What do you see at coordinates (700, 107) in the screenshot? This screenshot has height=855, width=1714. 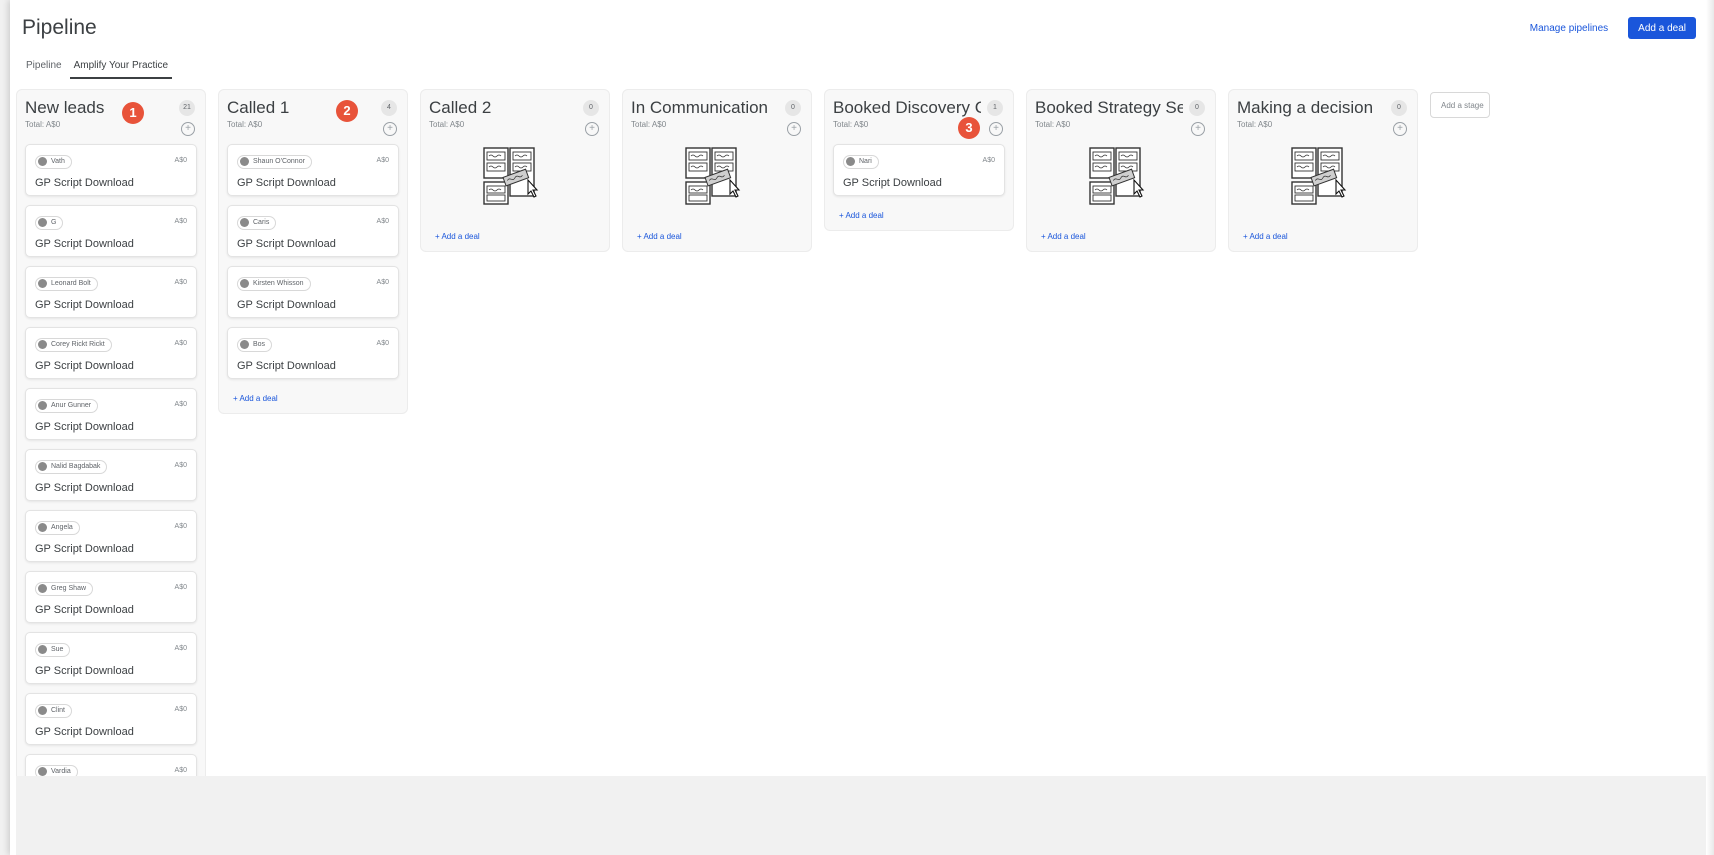 I see `stage-title: In Communication` at bounding box center [700, 107].